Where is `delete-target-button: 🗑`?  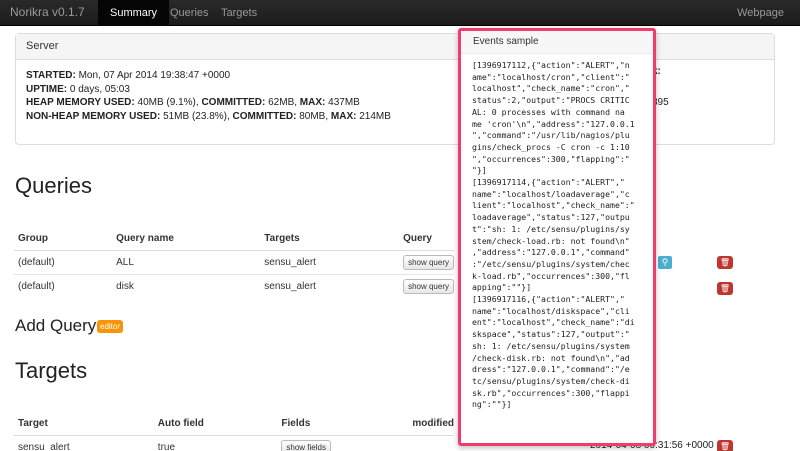 delete-target-button: 🗑 is located at coordinates (725, 445).